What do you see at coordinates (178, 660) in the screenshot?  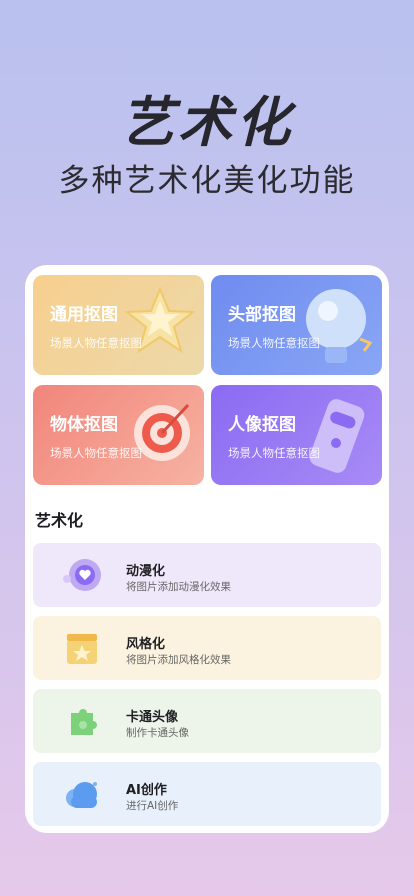 I see `list-item-subtitle: 将图片添加风格化效果` at bounding box center [178, 660].